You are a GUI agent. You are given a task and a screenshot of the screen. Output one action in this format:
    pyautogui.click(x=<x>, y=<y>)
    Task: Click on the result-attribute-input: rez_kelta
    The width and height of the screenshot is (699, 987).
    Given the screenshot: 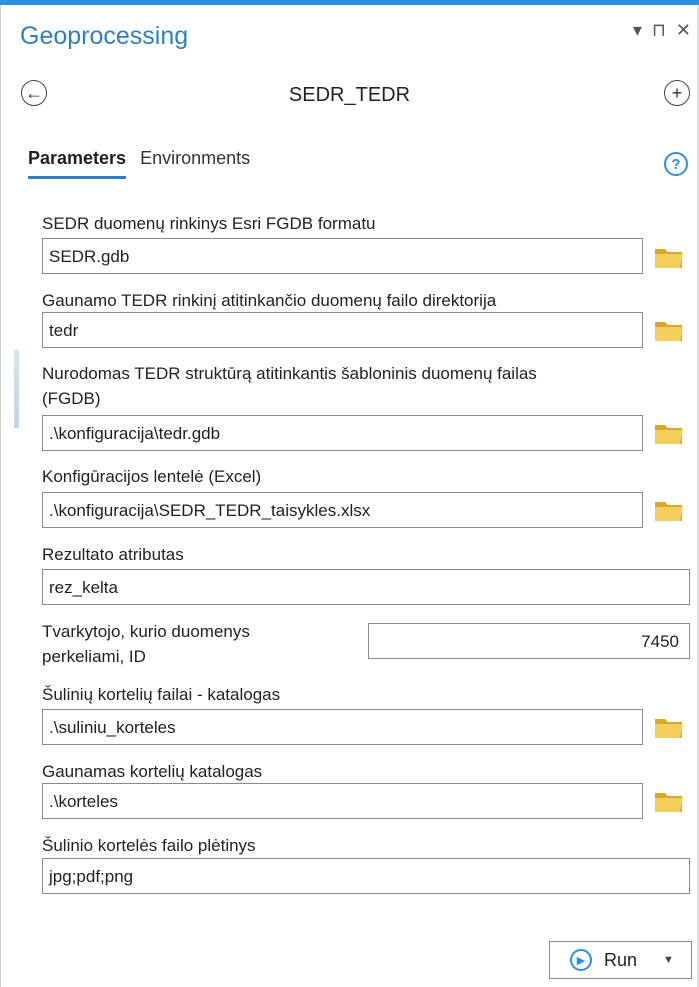 What is the action you would take?
    pyautogui.click(x=366, y=587)
    